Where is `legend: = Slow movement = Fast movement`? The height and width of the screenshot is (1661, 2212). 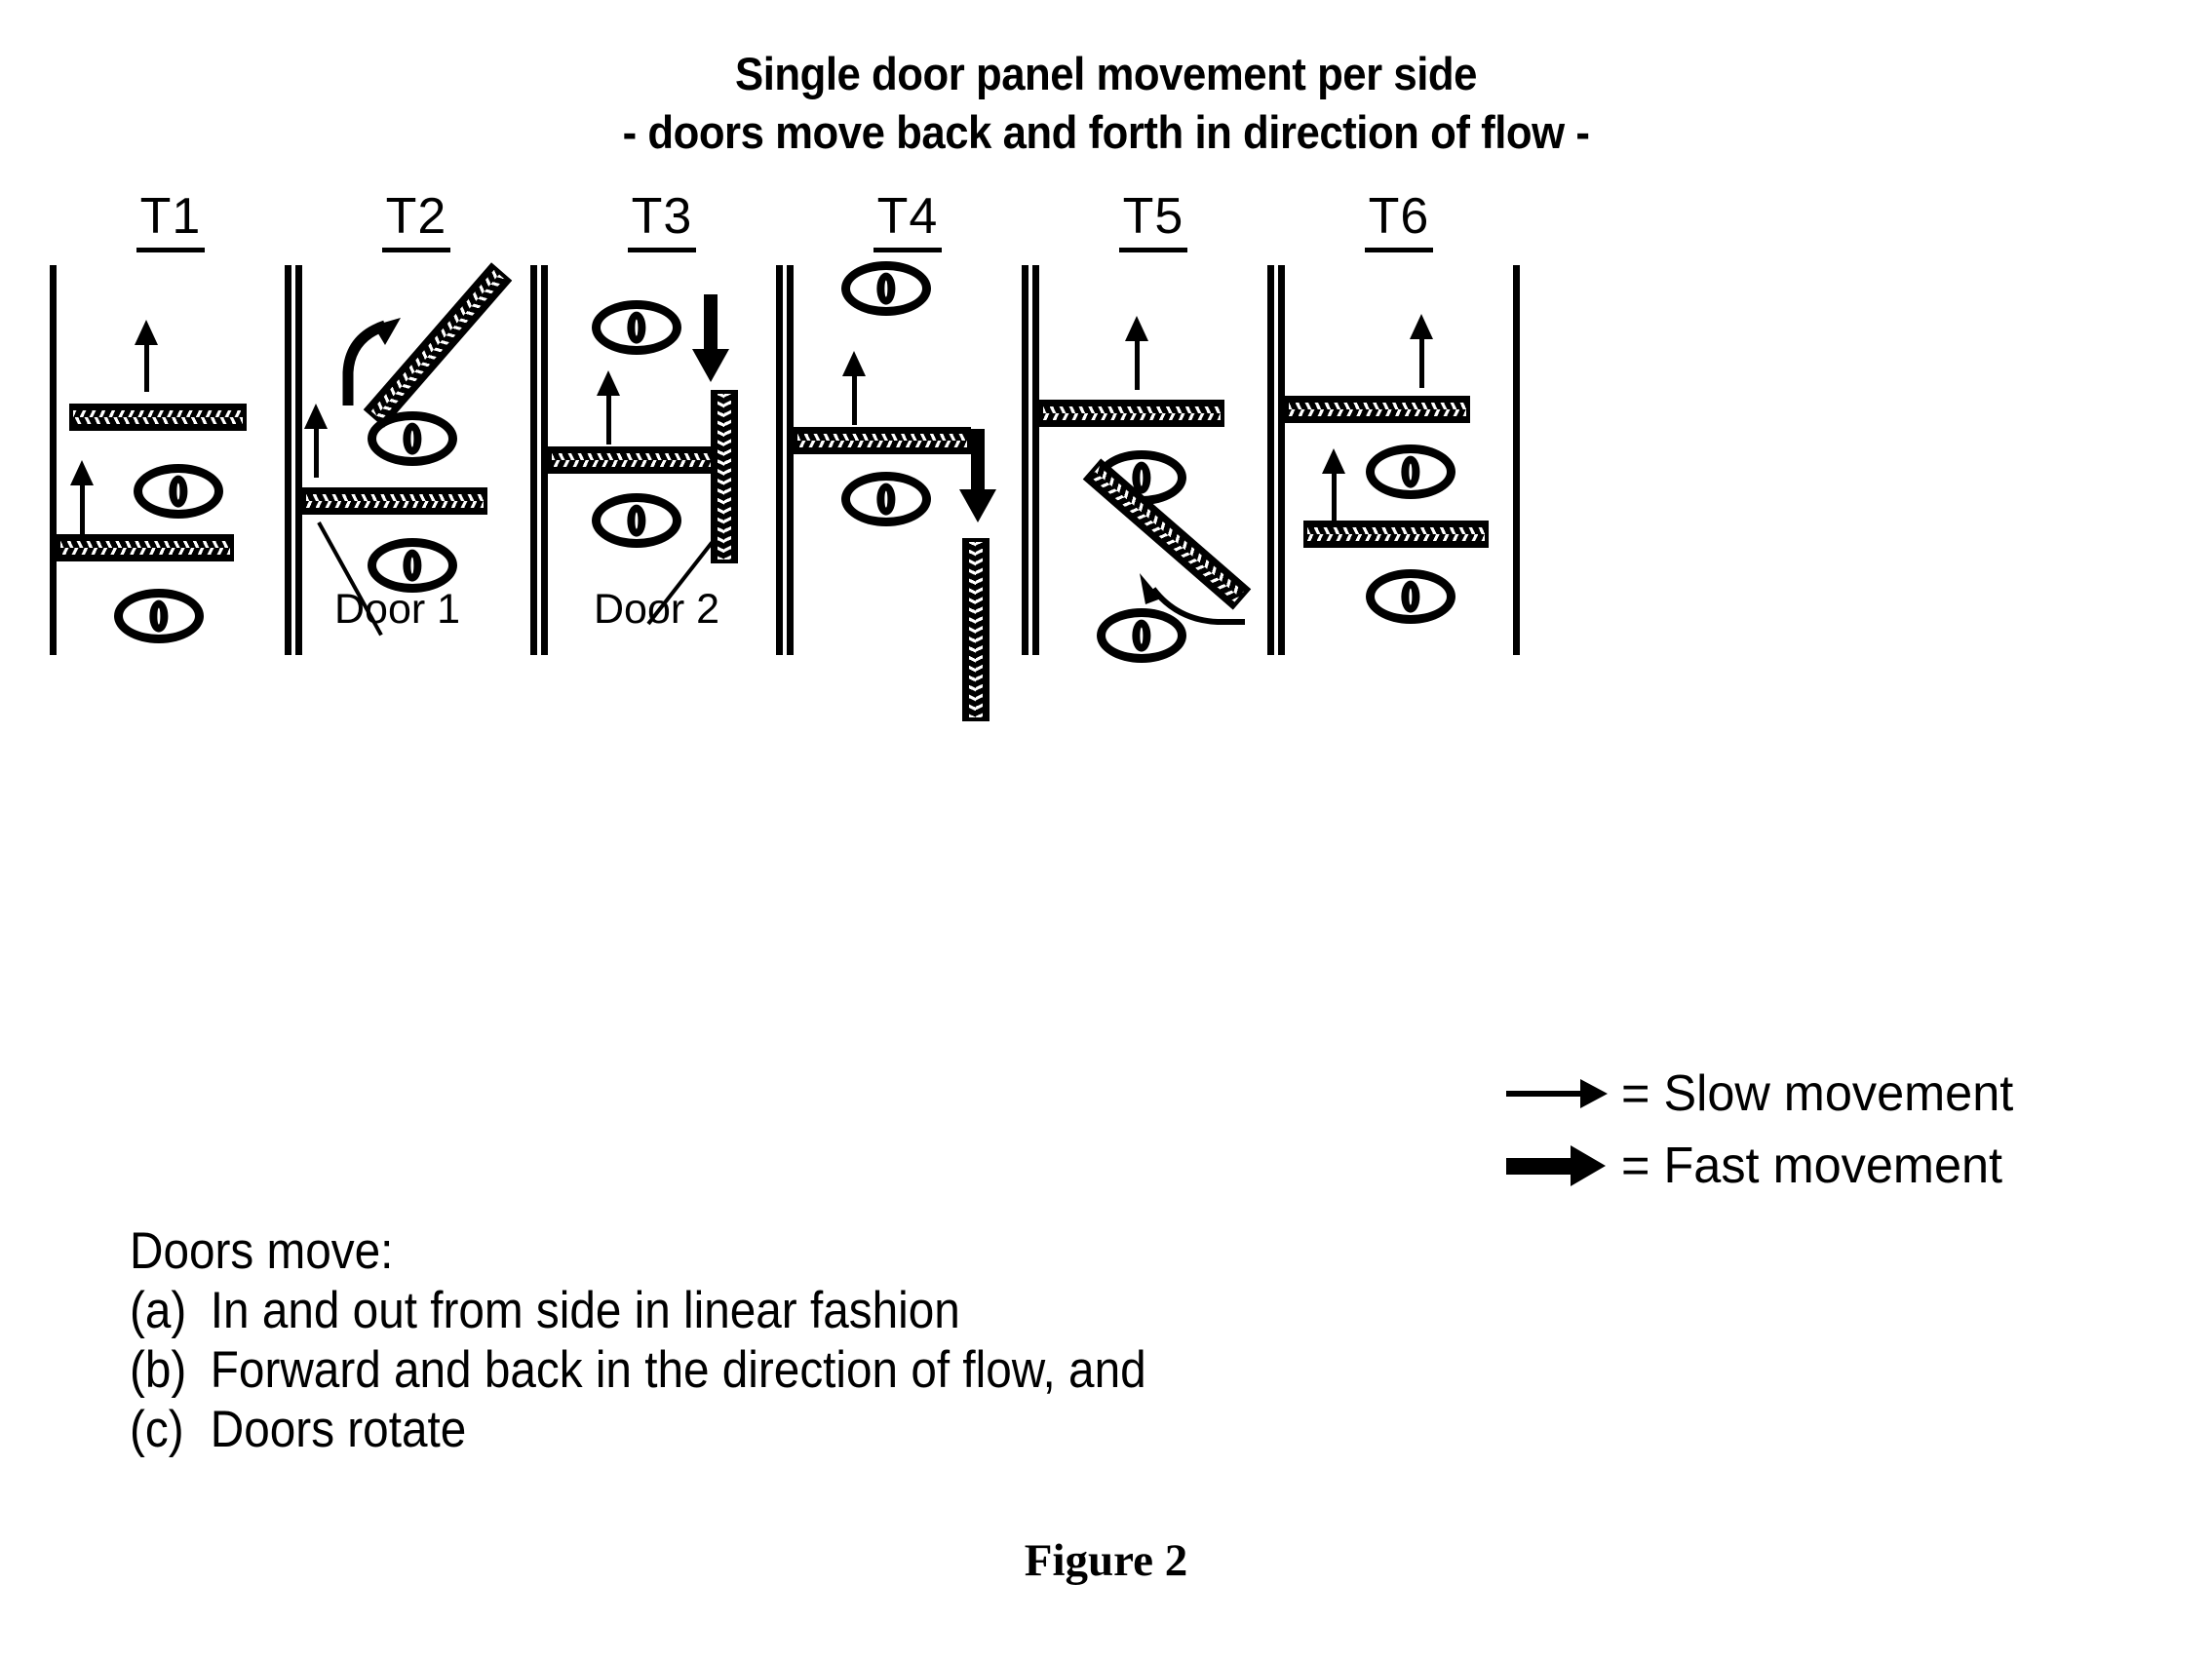
legend: = Slow movement = Fast movement is located at coordinates (1847, 1130).